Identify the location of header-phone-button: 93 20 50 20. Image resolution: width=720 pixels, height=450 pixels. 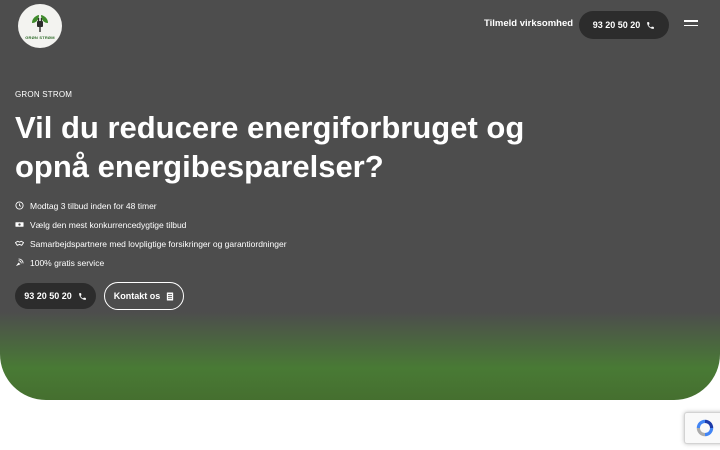
(624, 25).